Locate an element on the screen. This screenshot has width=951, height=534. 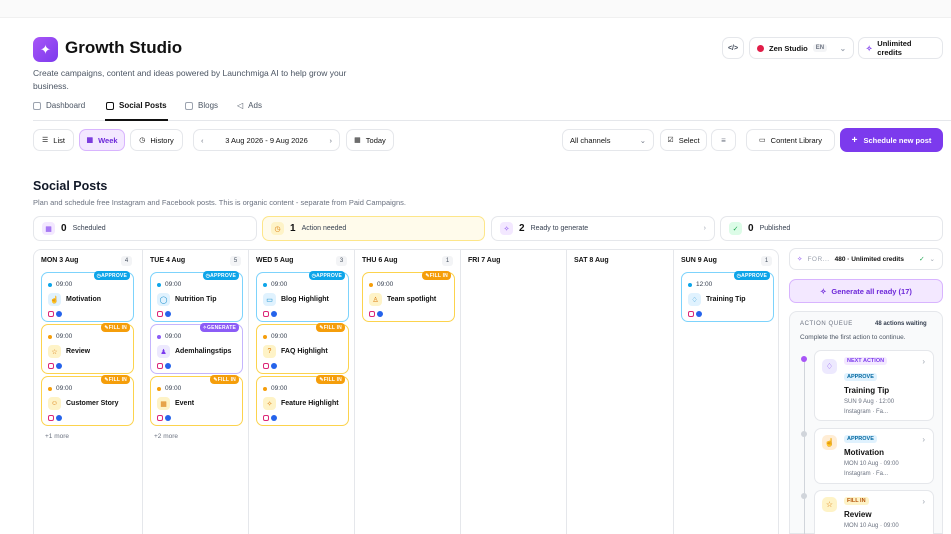
day-post-count: 5 is located at coordinates (235, 261).